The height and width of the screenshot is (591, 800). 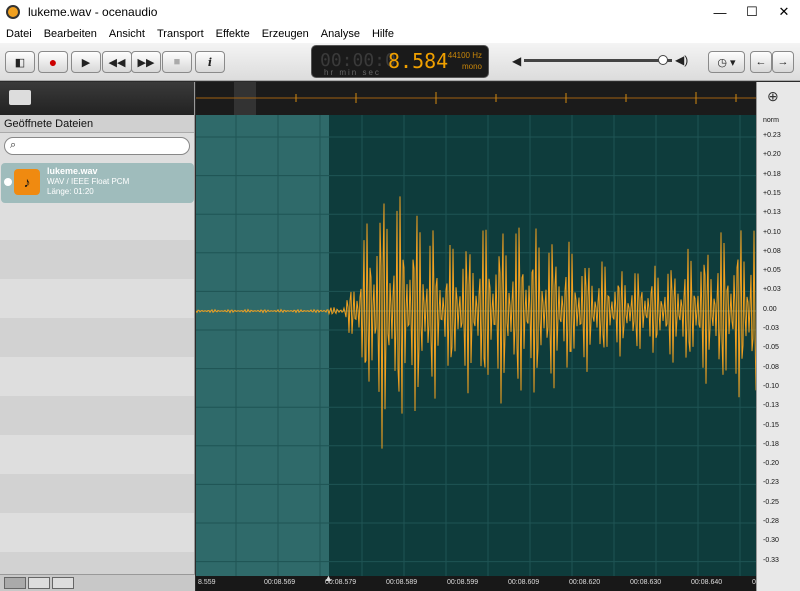 What do you see at coordinates (771, 406) in the screenshot?
I see `amplitude-tick-label: -0.13` at bounding box center [771, 406].